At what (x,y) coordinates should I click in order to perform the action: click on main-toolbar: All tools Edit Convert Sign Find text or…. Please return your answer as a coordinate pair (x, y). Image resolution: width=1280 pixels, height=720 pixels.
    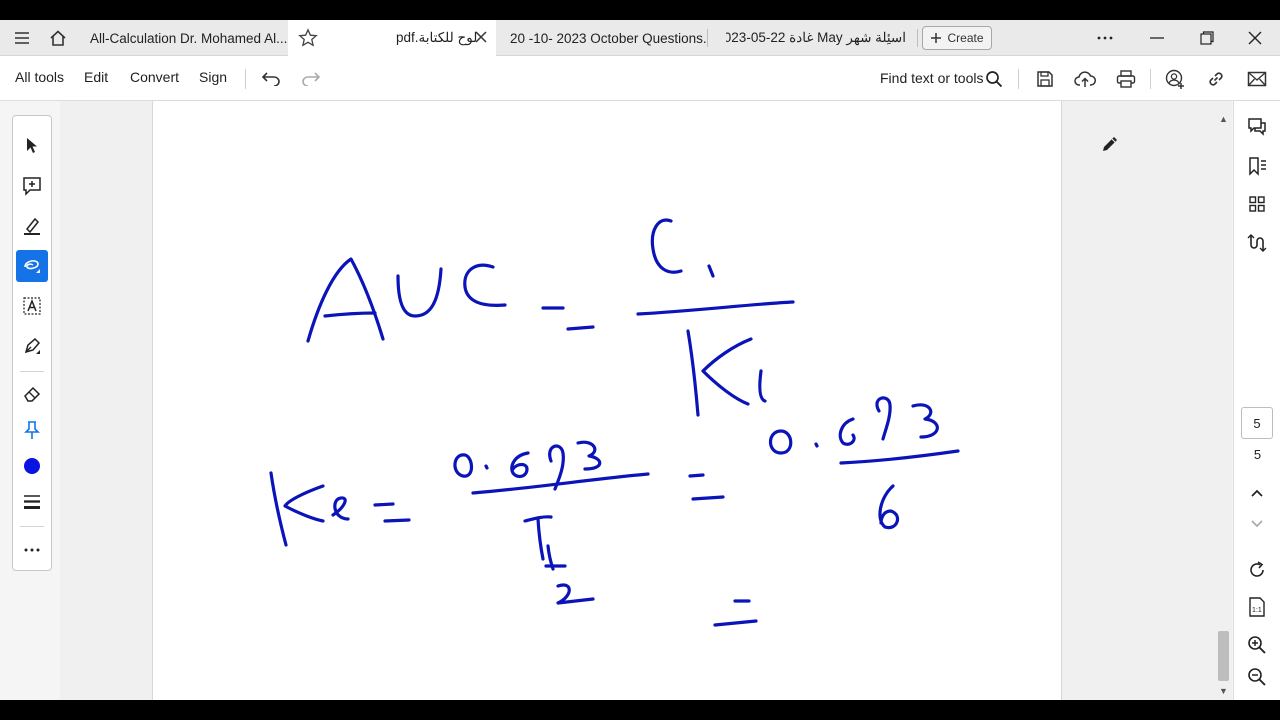
    Looking at the image, I should click on (640, 78).